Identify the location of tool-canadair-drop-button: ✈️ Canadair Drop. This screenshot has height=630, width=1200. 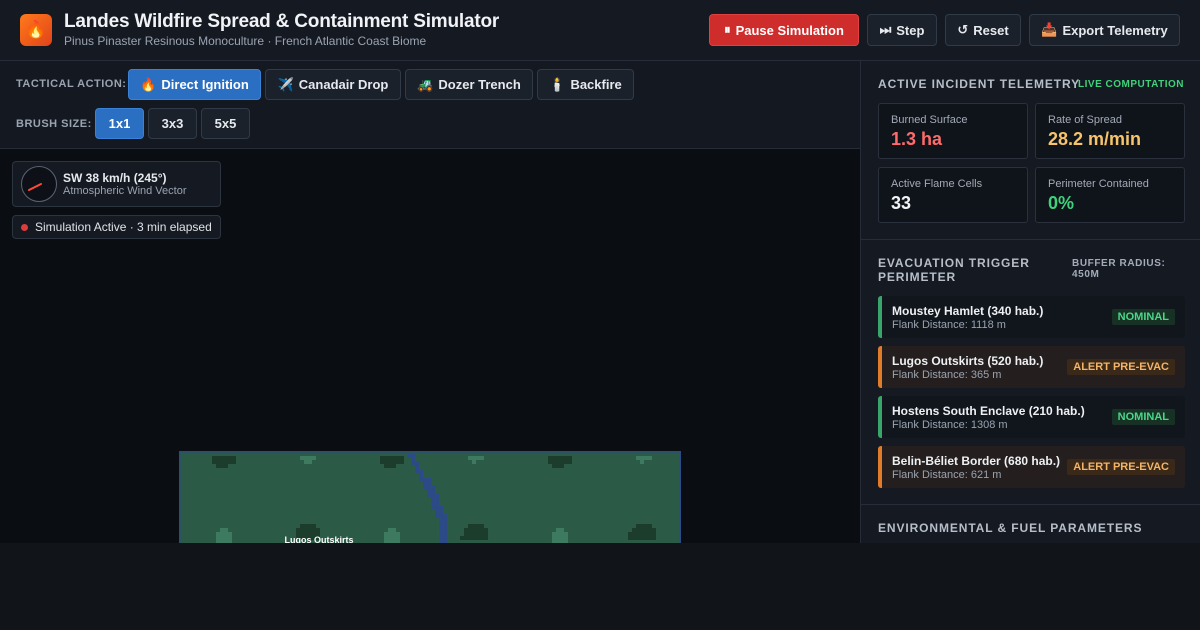
(333, 84).